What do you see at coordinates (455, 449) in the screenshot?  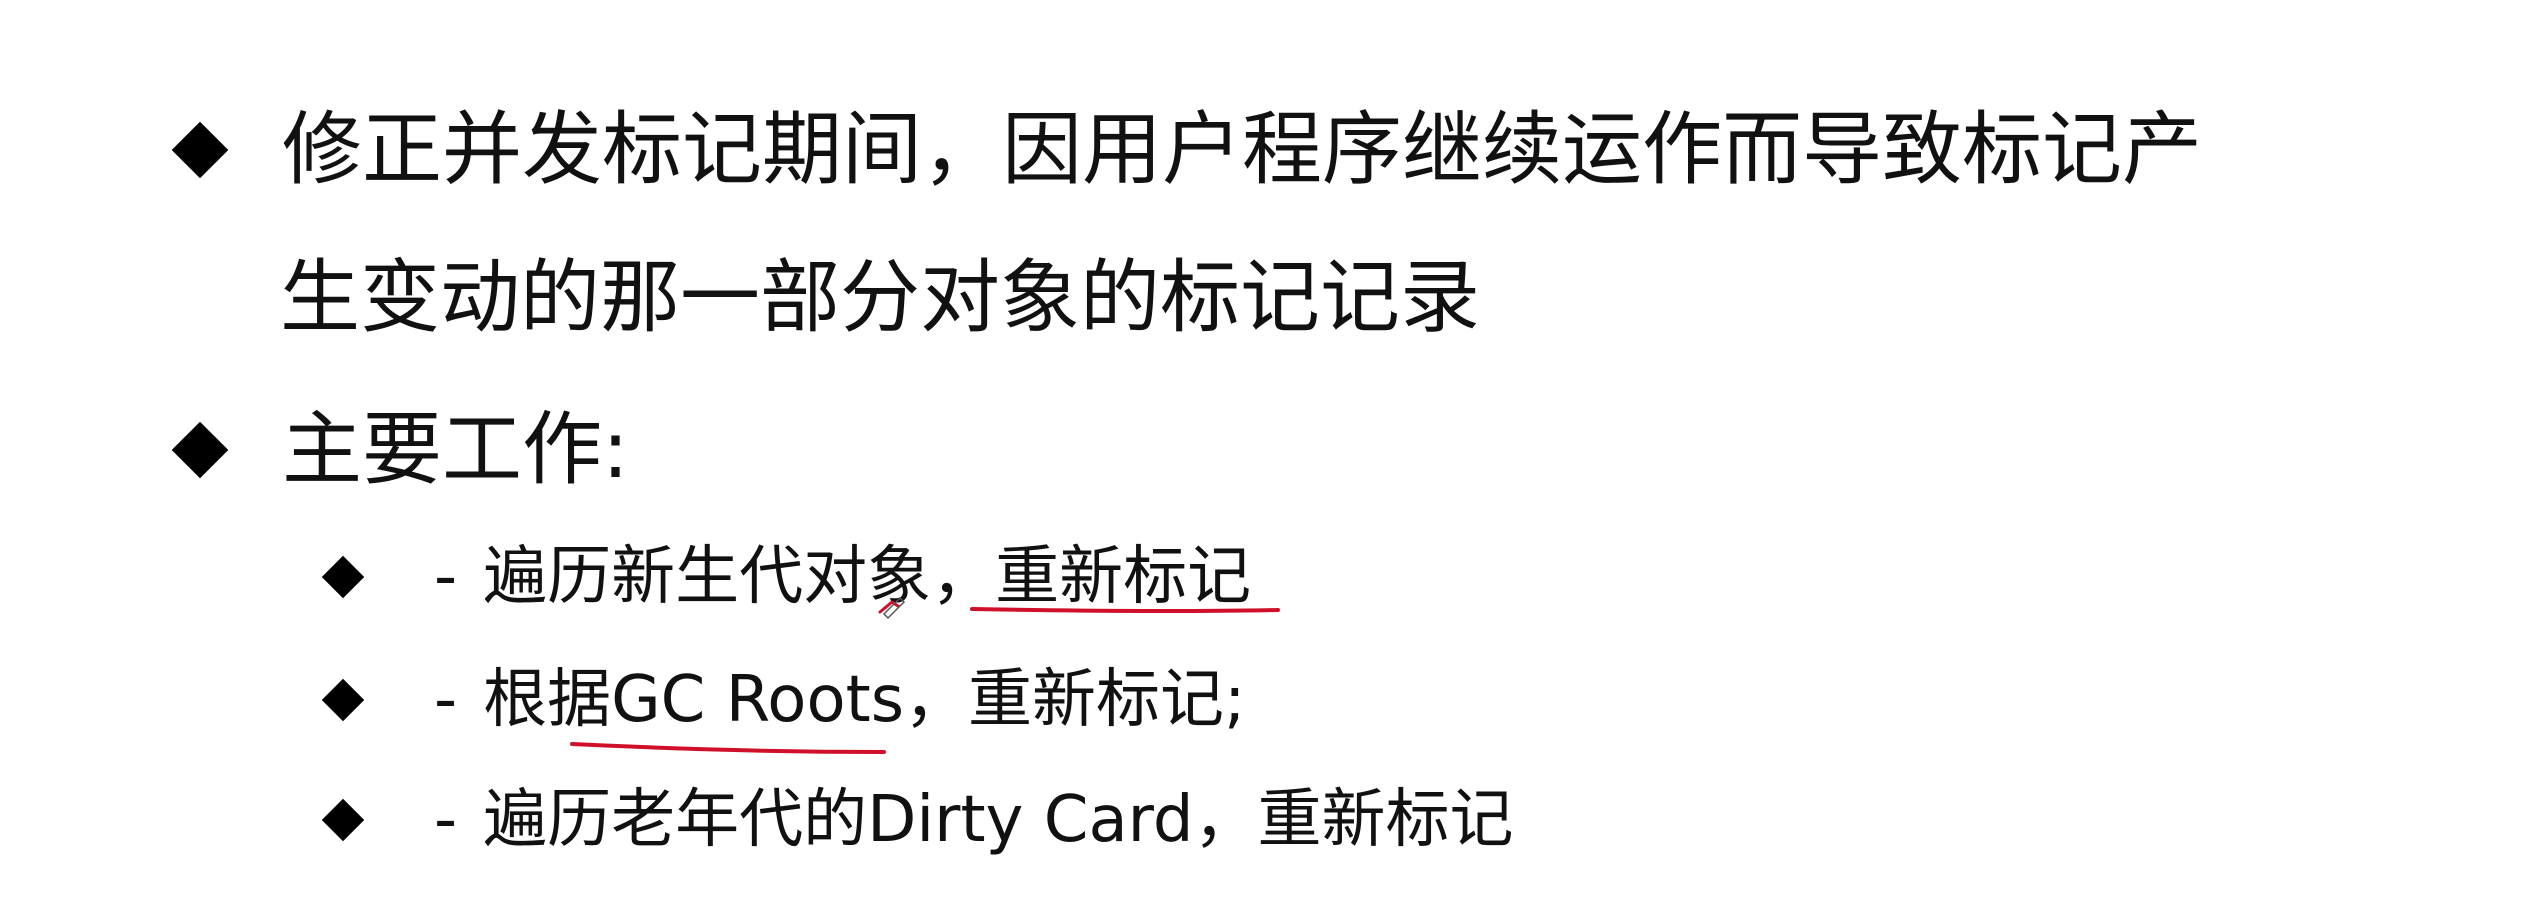 I see `bullet-2-text: 主要工作:` at bounding box center [455, 449].